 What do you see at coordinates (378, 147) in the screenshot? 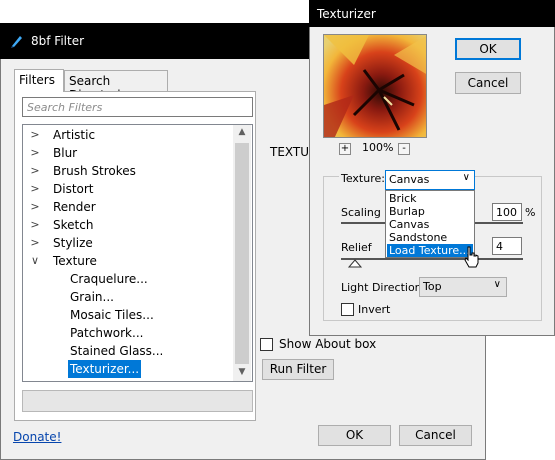
I see `zoom-level: 100%` at bounding box center [378, 147].